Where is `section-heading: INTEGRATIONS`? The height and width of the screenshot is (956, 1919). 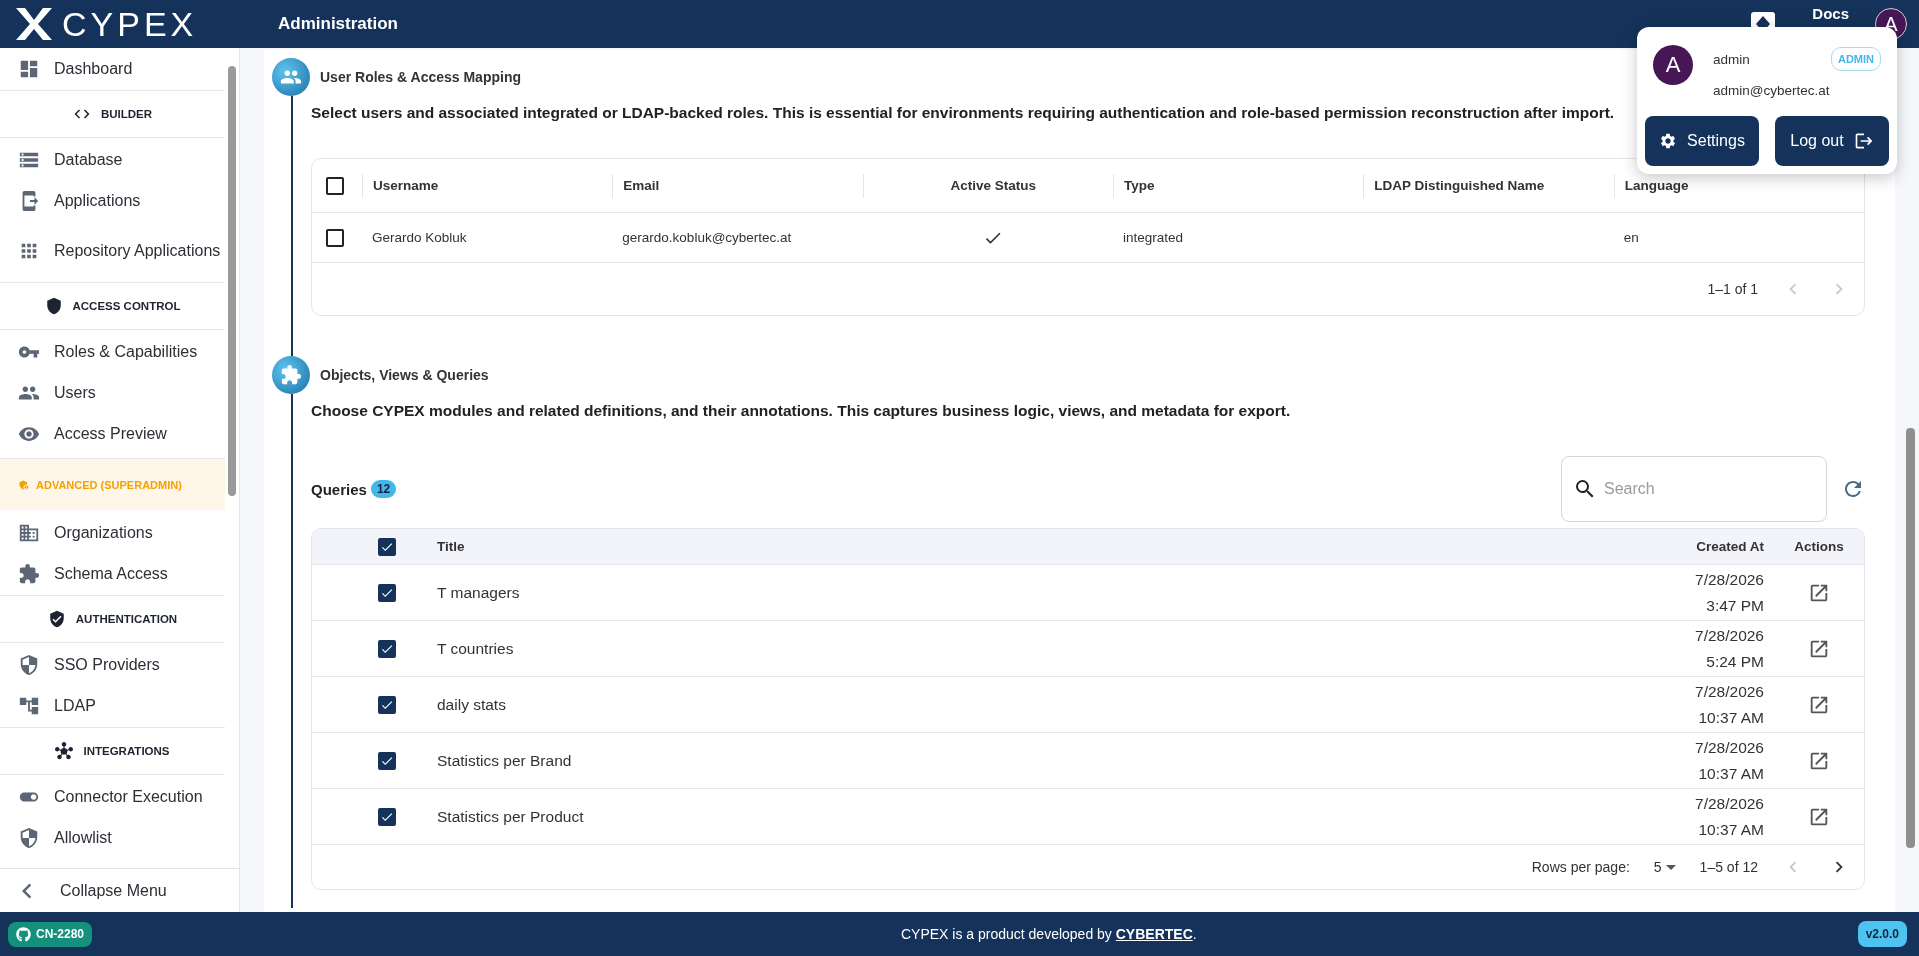 section-heading: INTEGRATIONS is located at coordinates (126, 751).